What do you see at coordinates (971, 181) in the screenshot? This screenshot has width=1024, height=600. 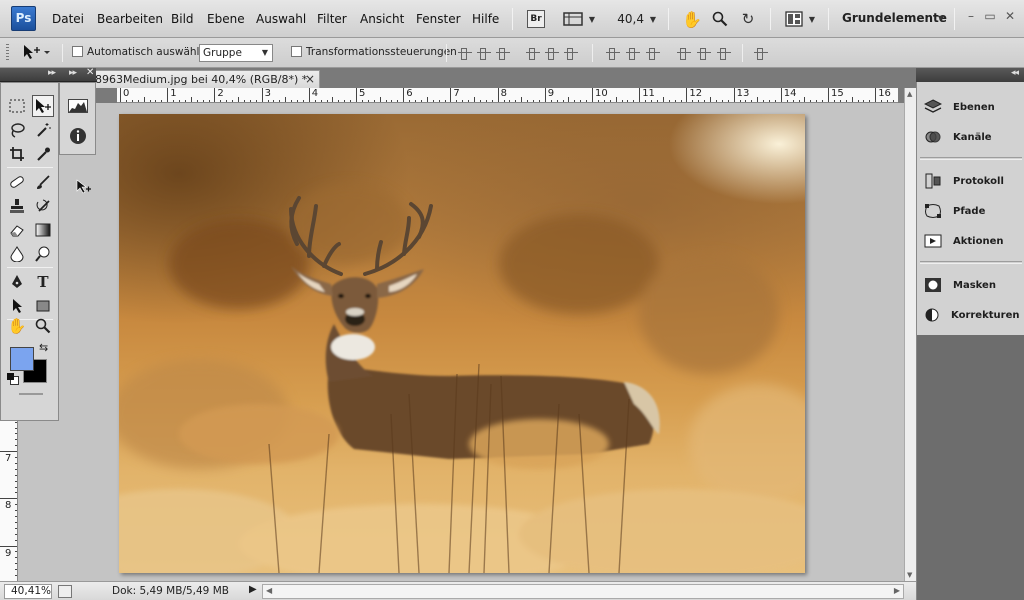 I see `panel-history: Protokoll` at bounding box center [971, 181].